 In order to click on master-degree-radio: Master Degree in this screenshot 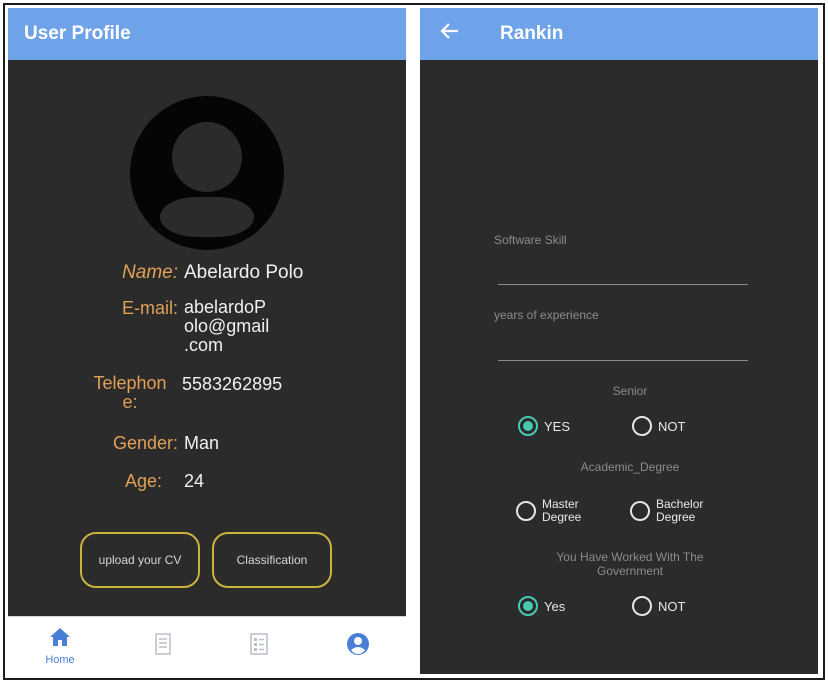, I will do `click(548, 511)`.